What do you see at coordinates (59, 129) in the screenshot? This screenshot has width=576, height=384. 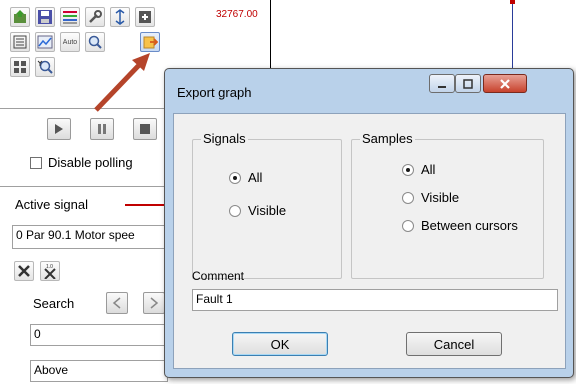 I see `play-button` at bounding box center [59, 129].